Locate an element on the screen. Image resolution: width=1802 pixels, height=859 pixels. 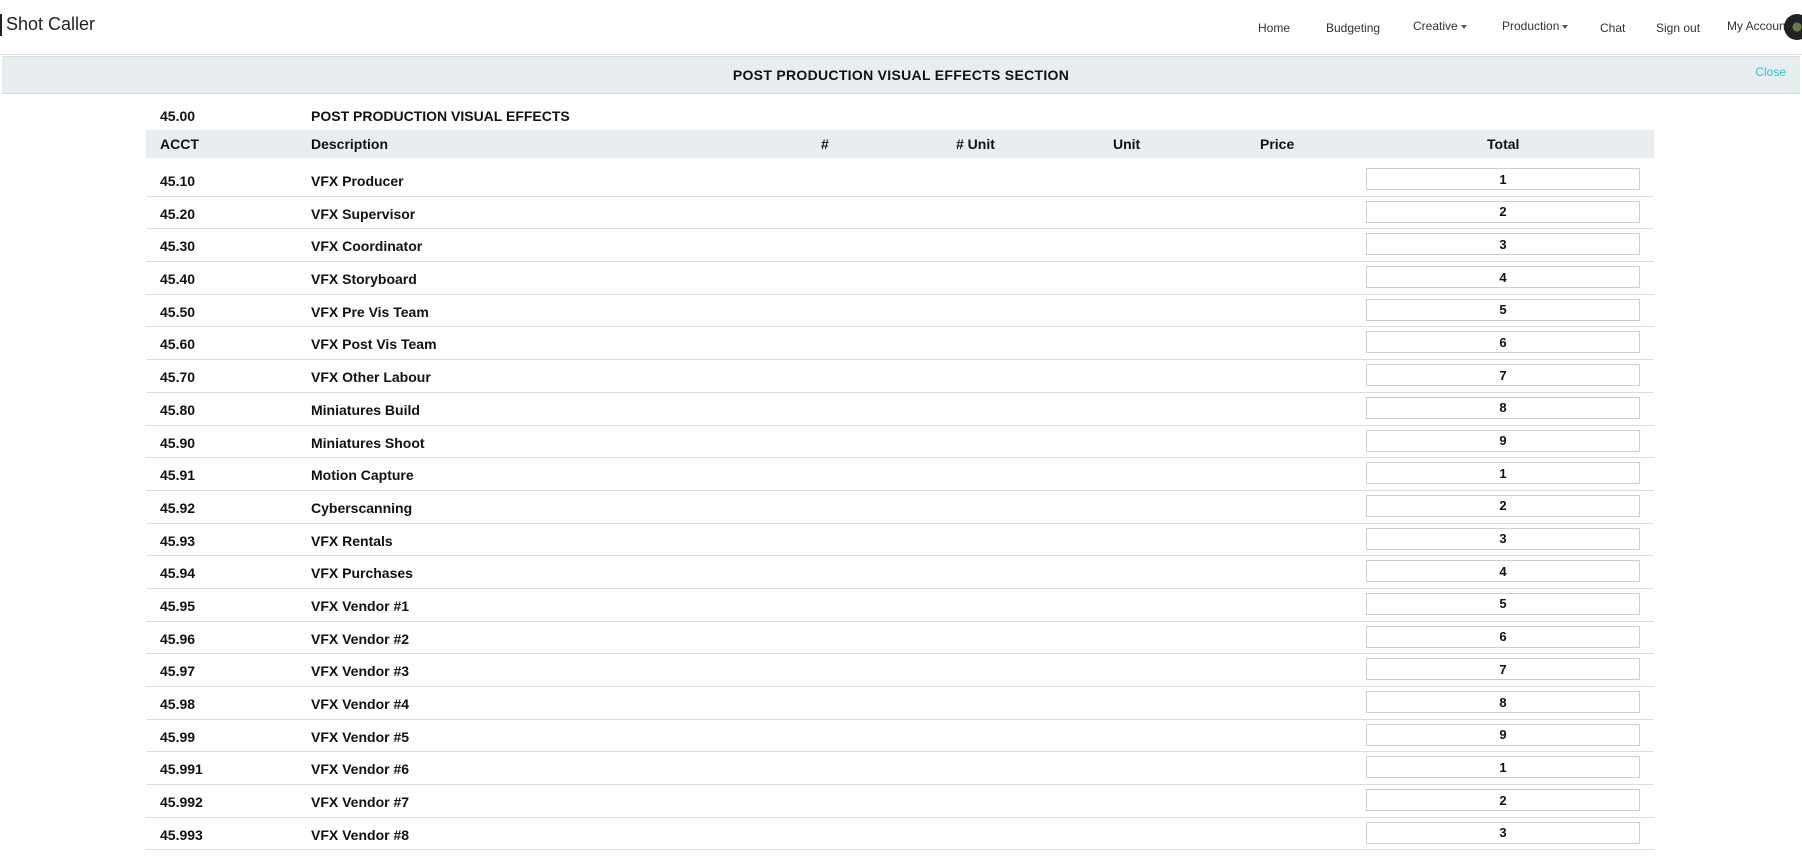
row-acct: 45.30 is located at coordinates (178, 246).